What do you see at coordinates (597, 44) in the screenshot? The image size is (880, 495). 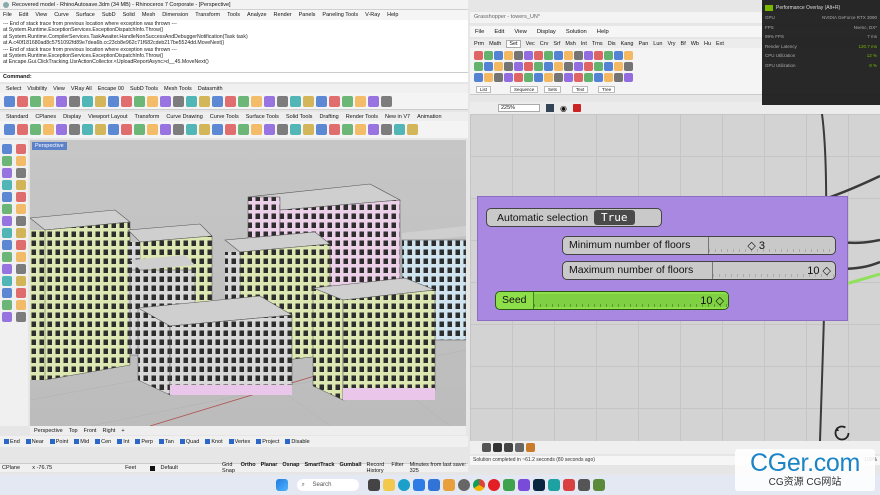 I see `gh-tab-trns: Trns` at bounding box center [597, 44].